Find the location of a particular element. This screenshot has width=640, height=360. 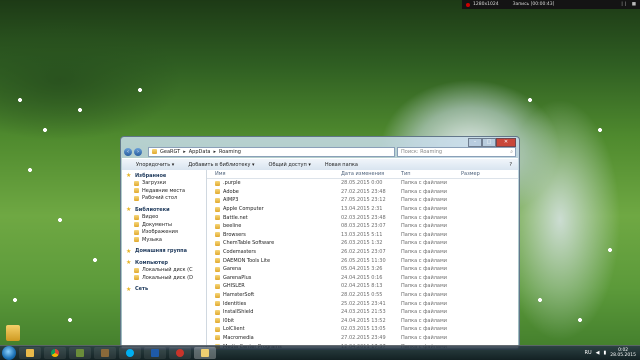

table-row: LolClient 02.03.2015 13:05 Папка с файлами is located at coordinates (362, 329).